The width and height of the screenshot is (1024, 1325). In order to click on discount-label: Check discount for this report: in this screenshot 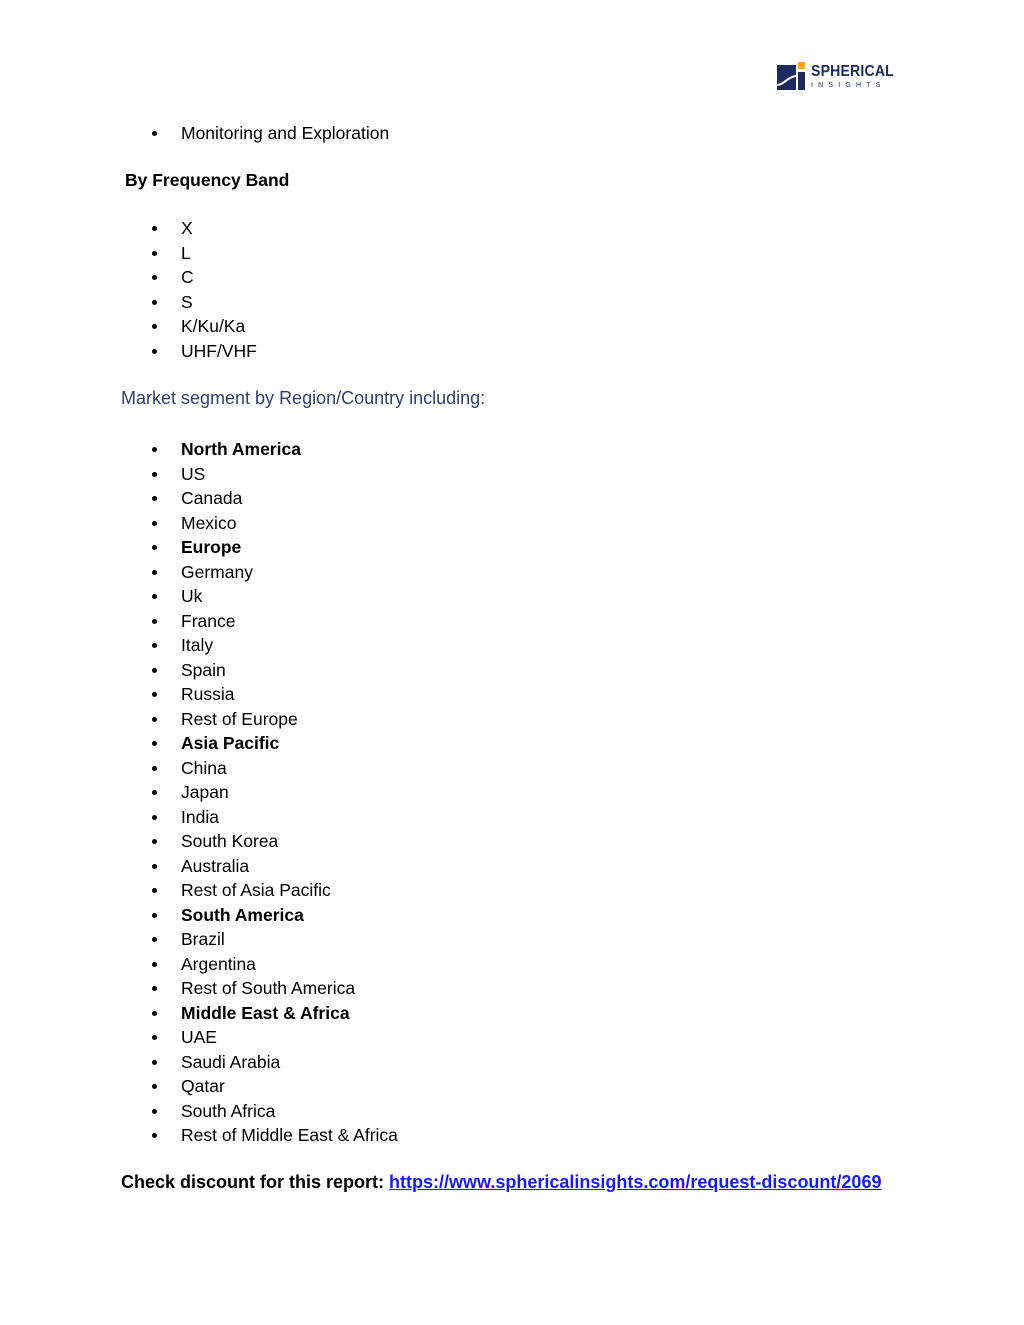, I will do `click(255, 1182)`.